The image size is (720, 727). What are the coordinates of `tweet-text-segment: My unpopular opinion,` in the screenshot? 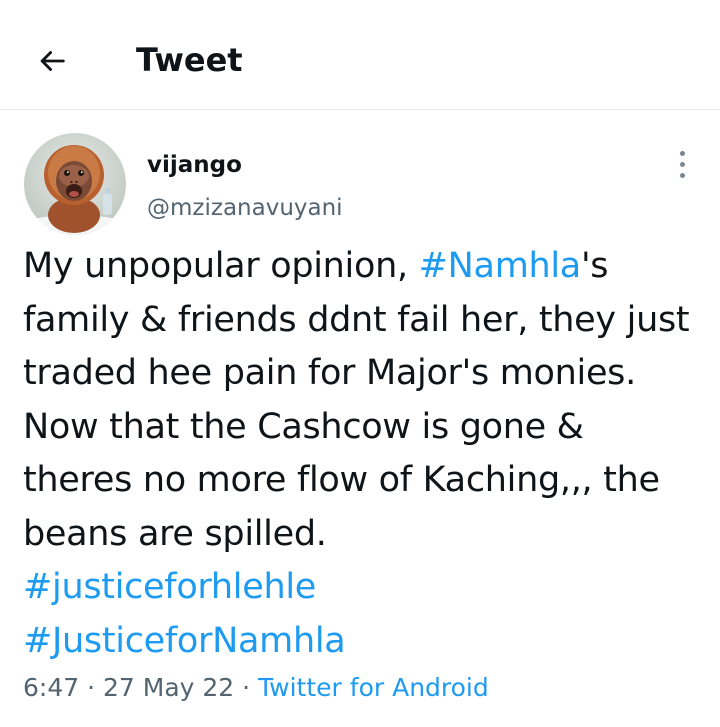 It's located at (221, 266).